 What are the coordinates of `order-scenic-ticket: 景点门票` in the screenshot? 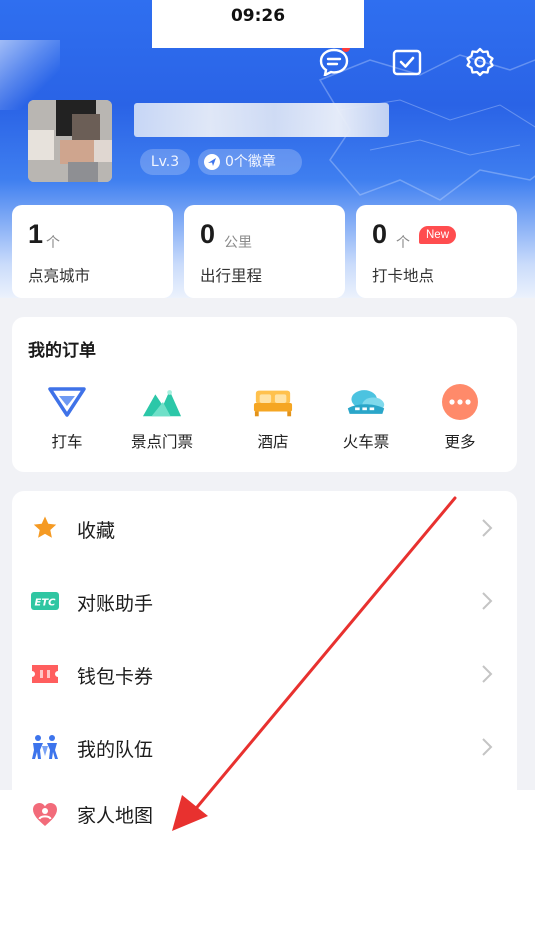 It's located at (162, 420).